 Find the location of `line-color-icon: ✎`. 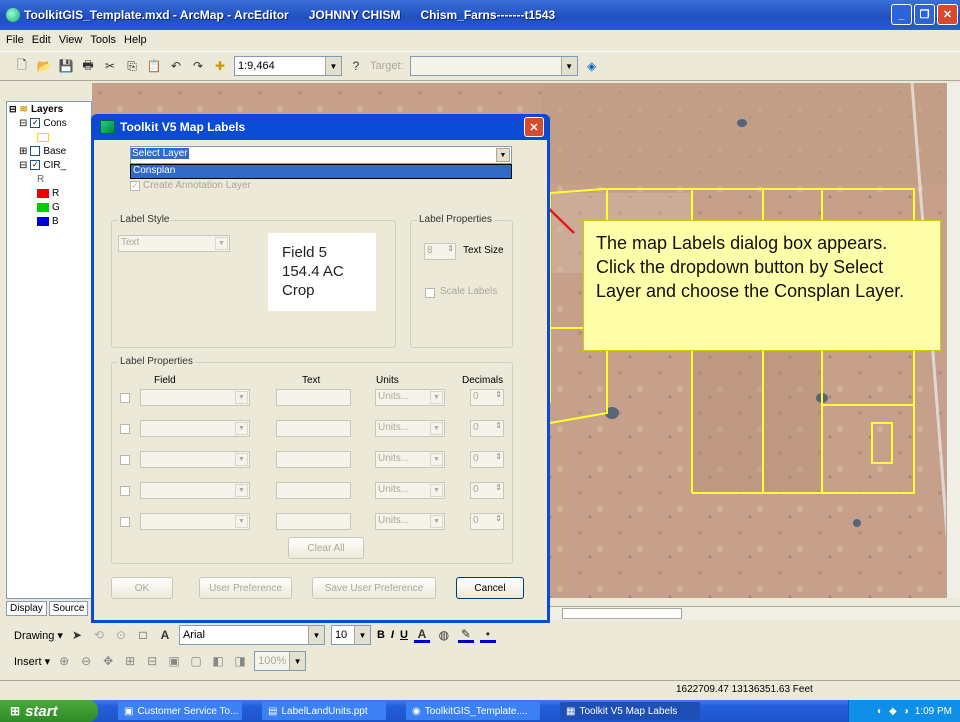

line-color-icon: ✎ is located at coordinates (465, 635).